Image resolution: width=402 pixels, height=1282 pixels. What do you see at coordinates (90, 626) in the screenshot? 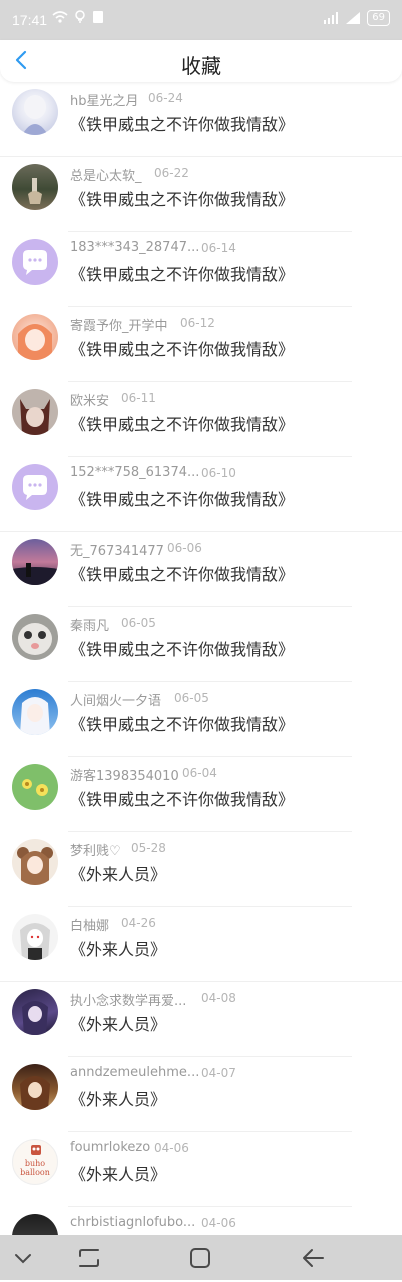
I see `username: 秦雨凡` at bounding box center [90, 626].